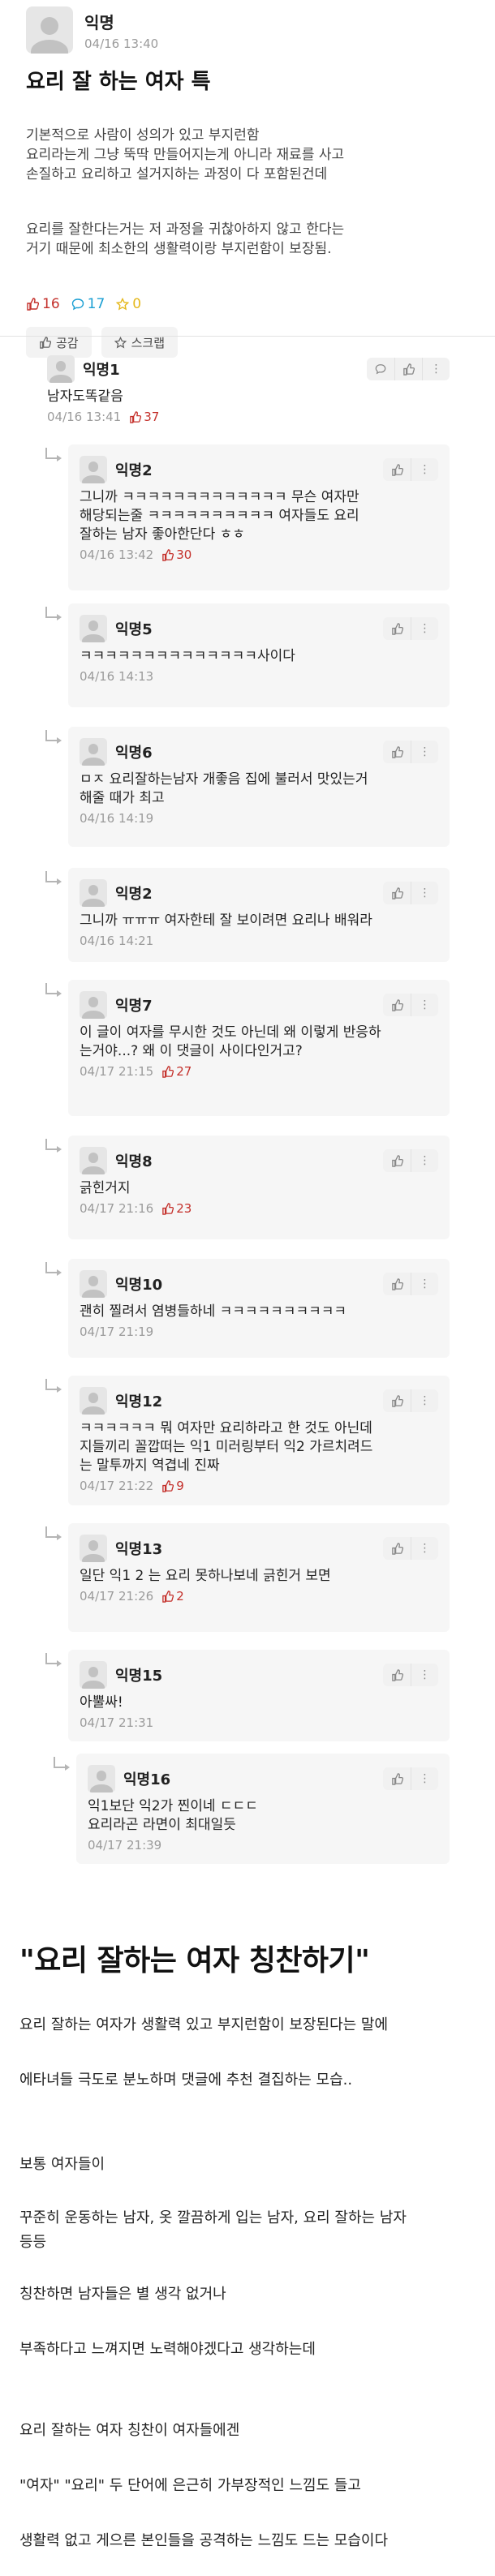 The width and height of the screenshot is (495, 2576). Describe the element at coordinates (259, 1675) in the screenshot. I see `comment-header: 익명15 ⋮` at that location.